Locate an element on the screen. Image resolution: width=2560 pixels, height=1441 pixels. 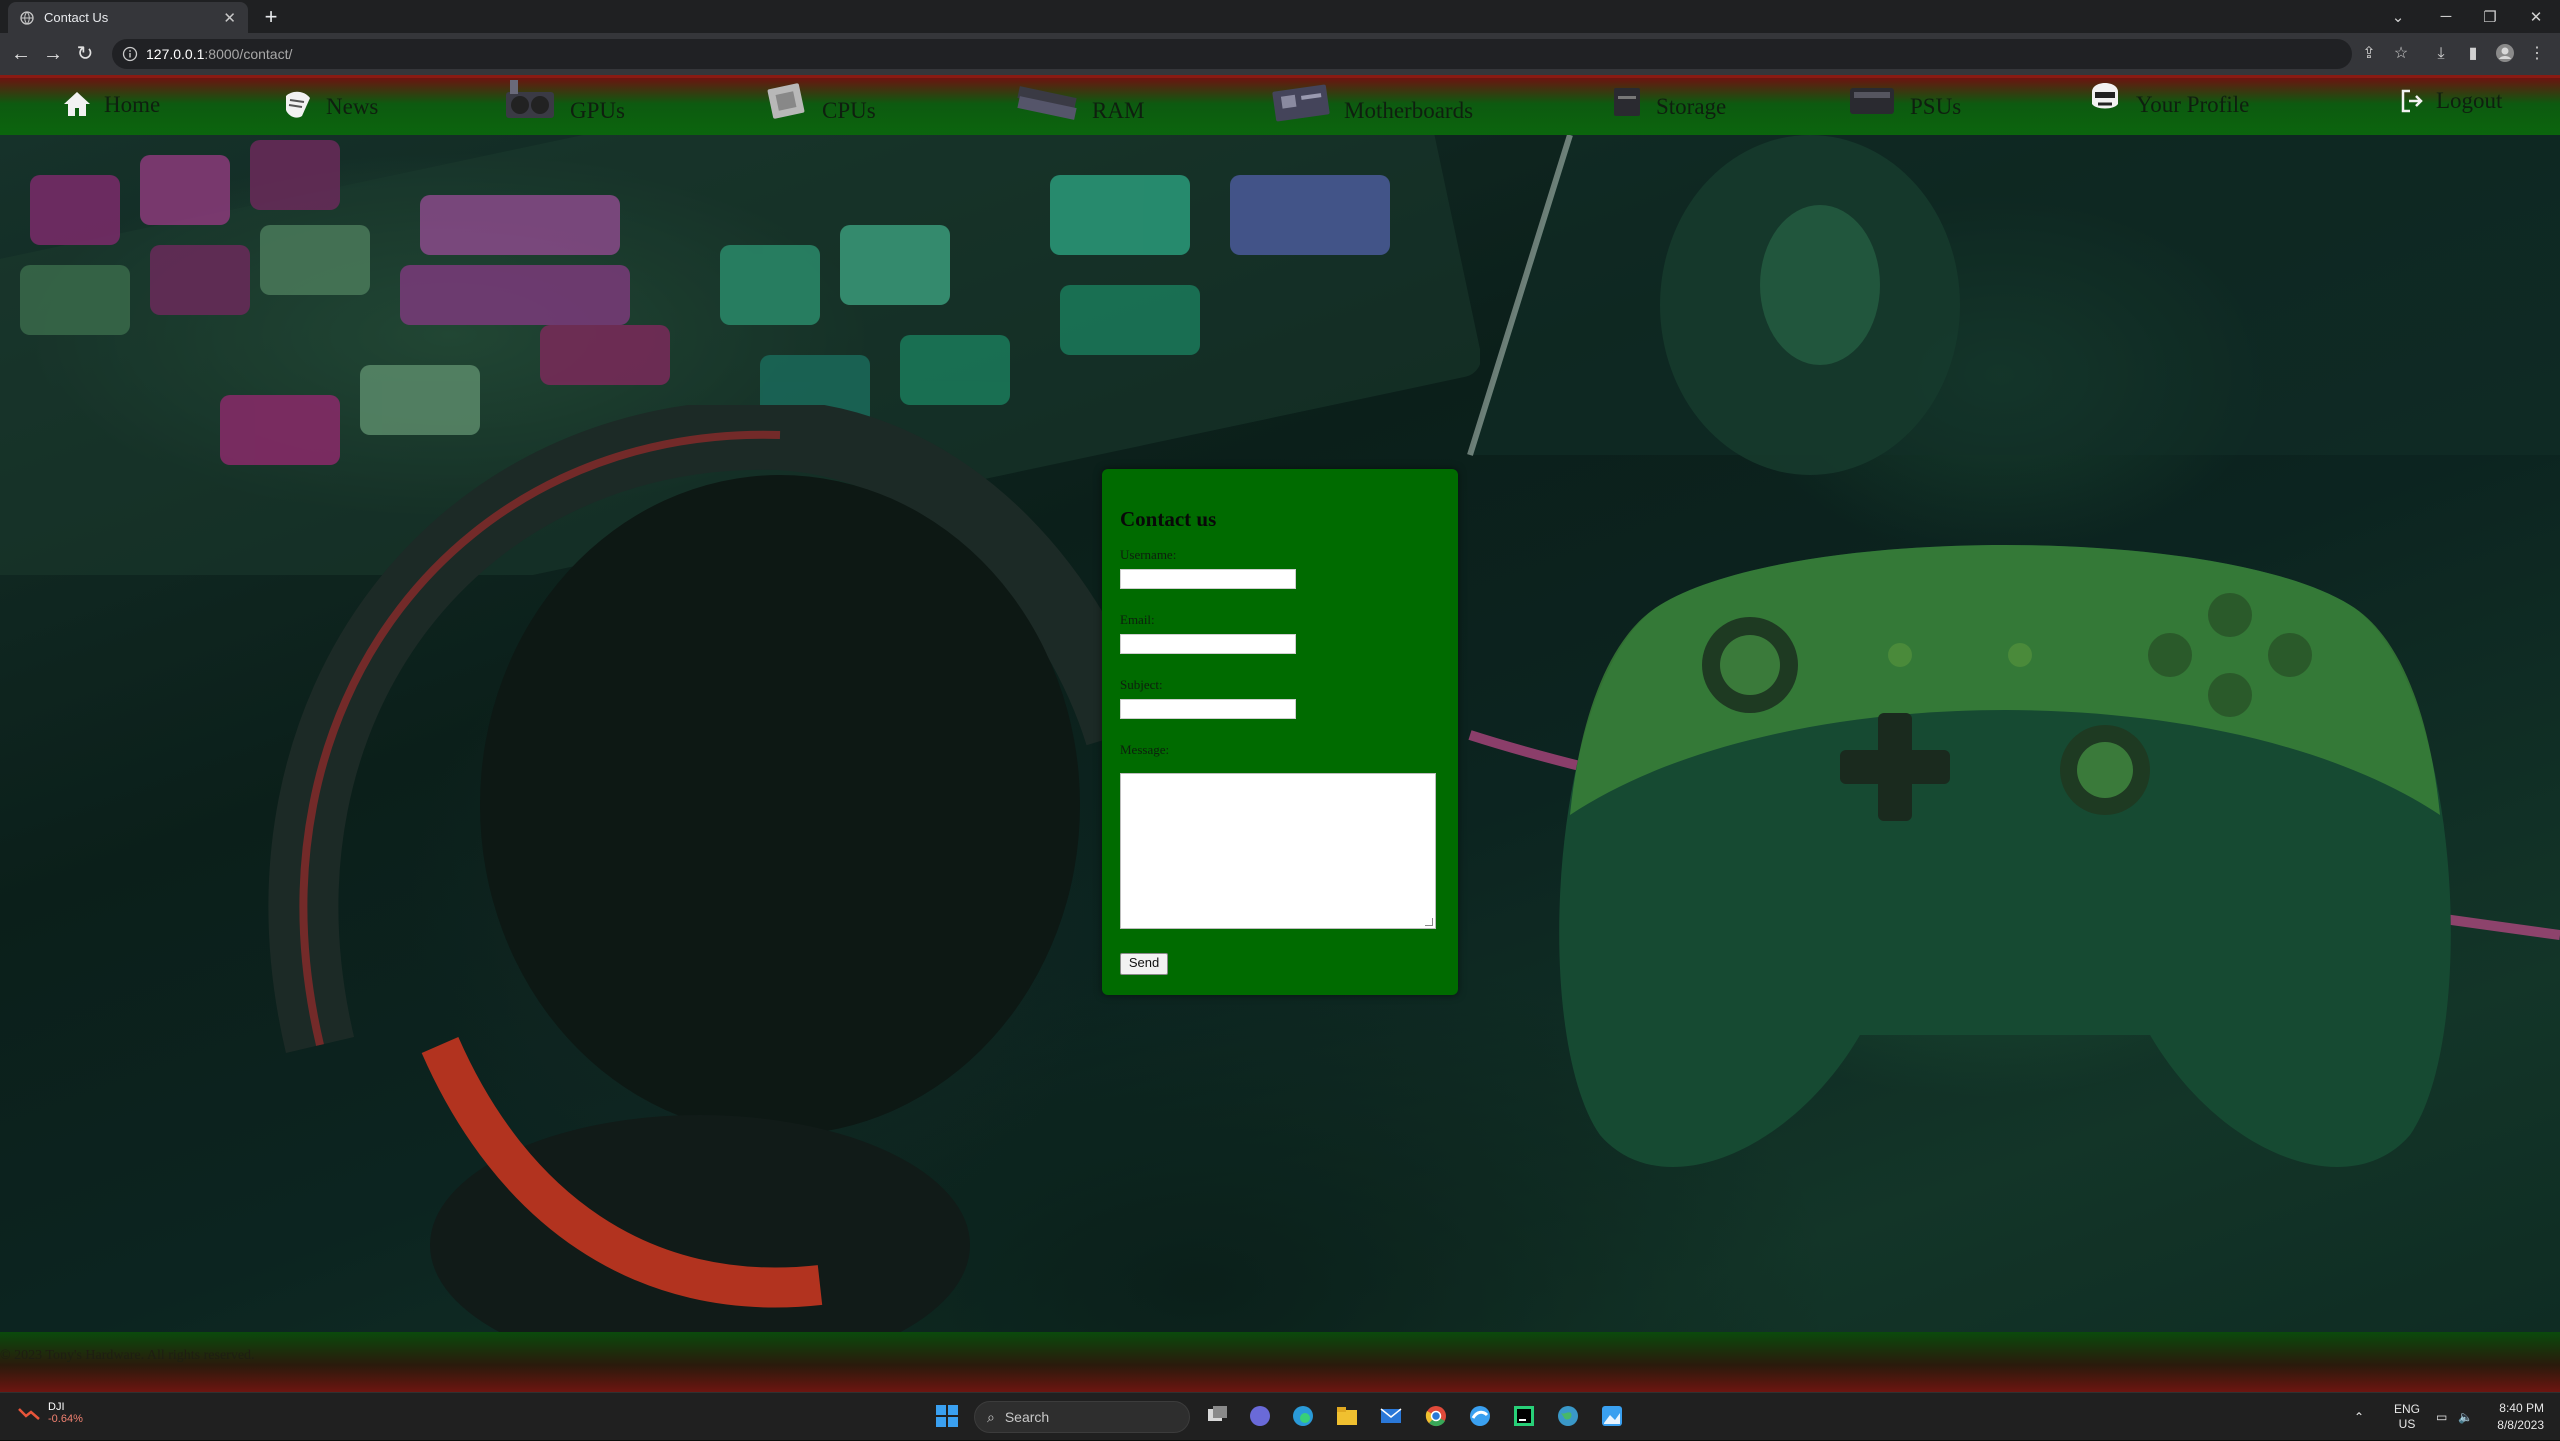
nav-gpus: GPUs is located at coordinates (563, 101).